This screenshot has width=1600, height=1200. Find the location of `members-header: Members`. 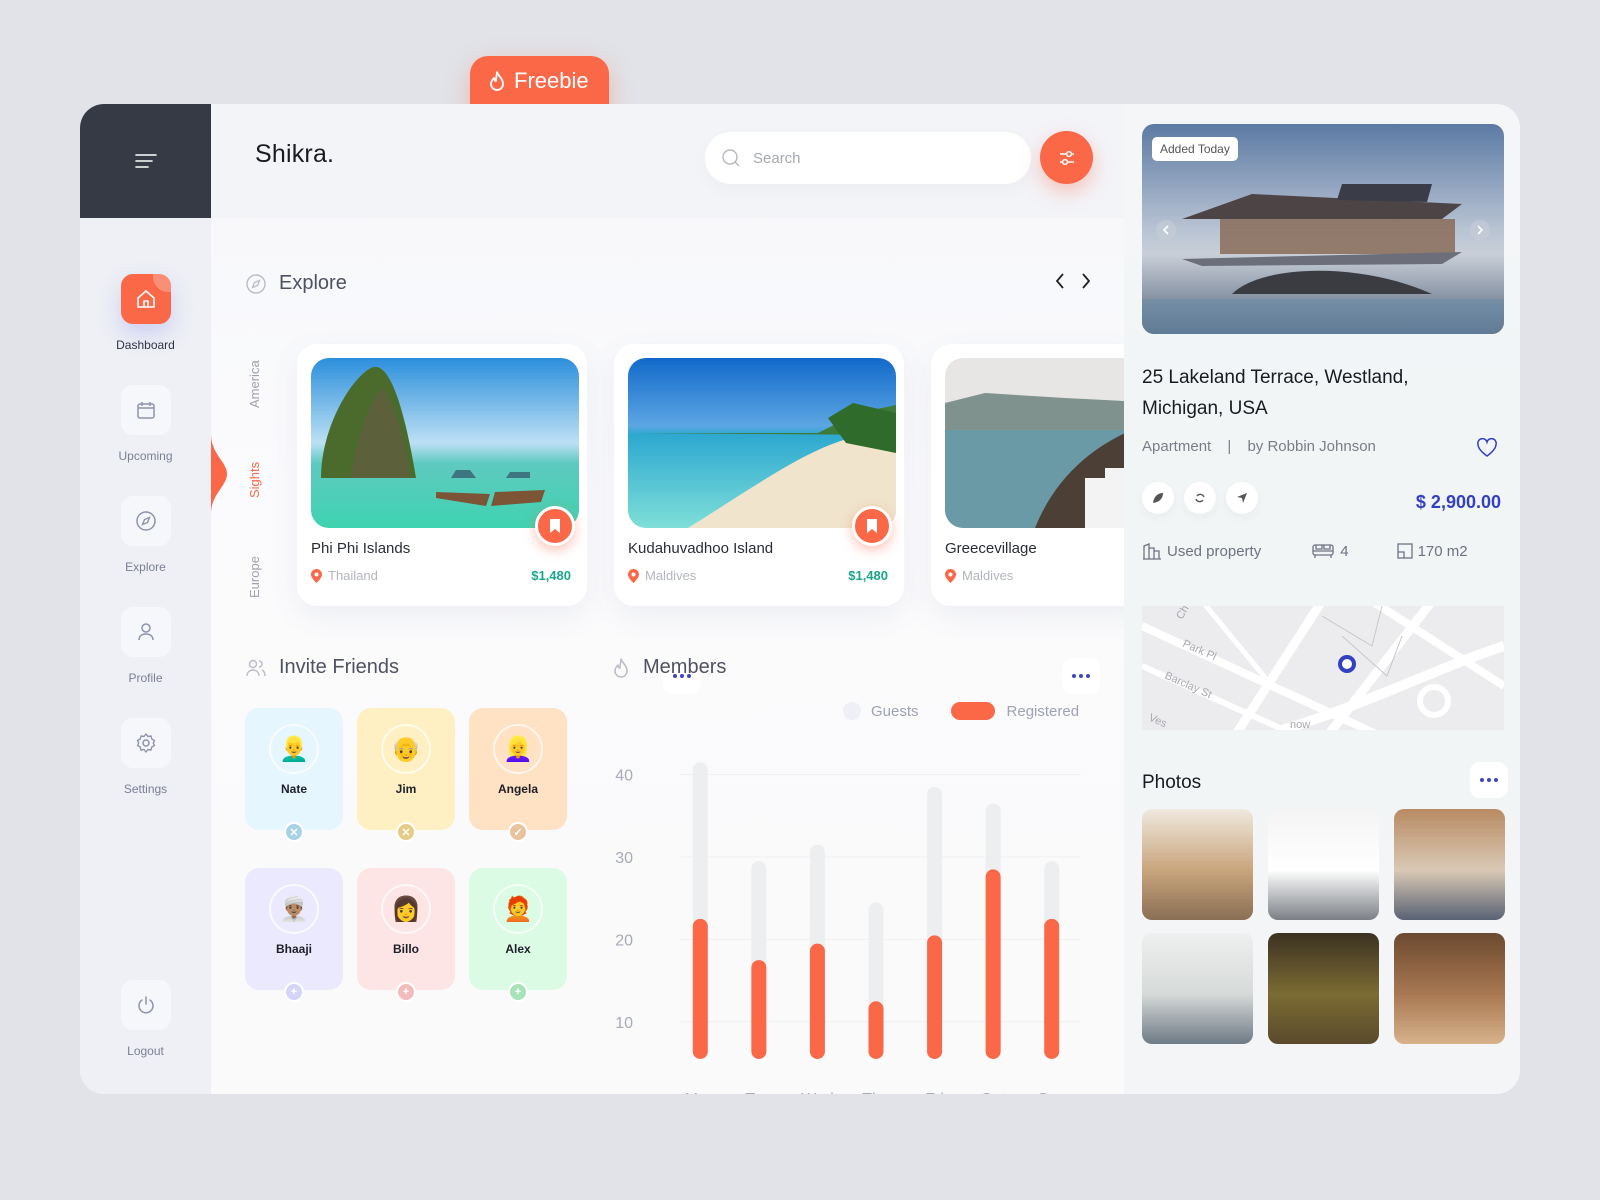

members-header: Members is located at coordinates (668, 667).